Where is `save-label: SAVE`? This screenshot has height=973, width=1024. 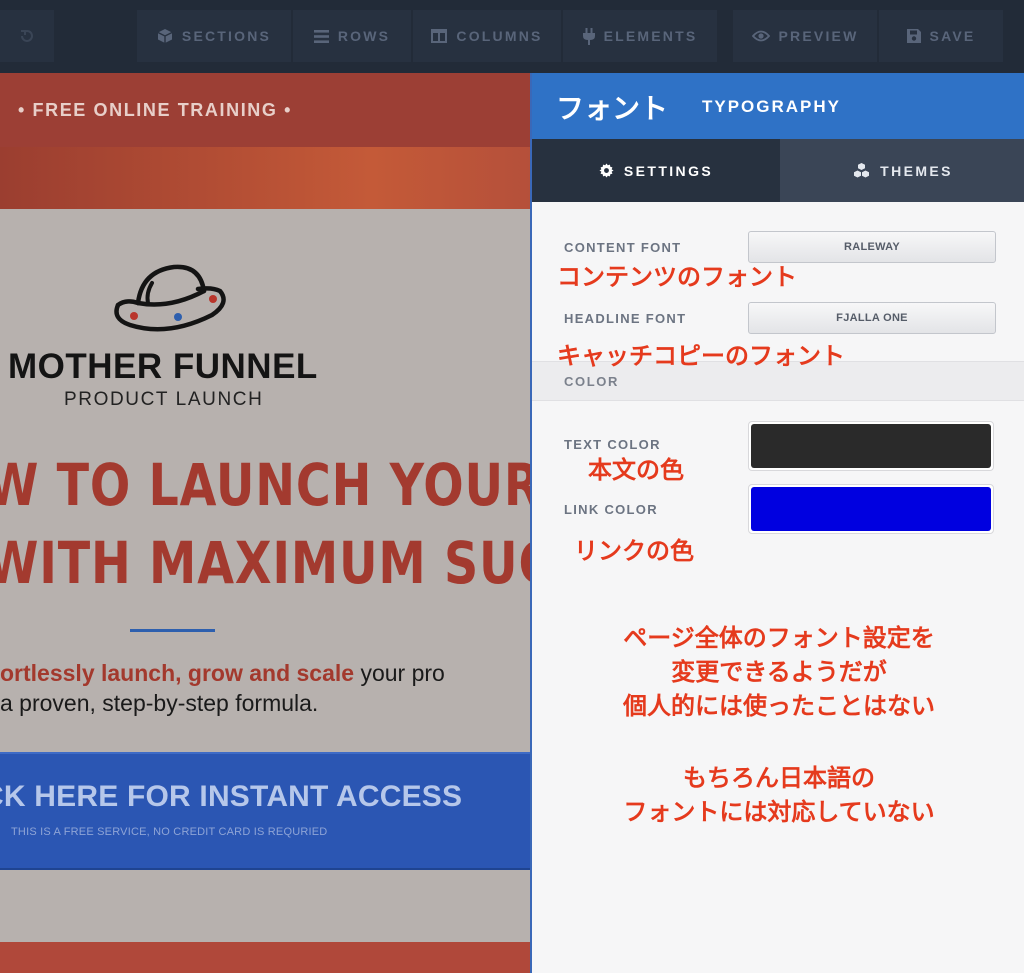 save-label: SAVE is located at coordinates (952, 36).